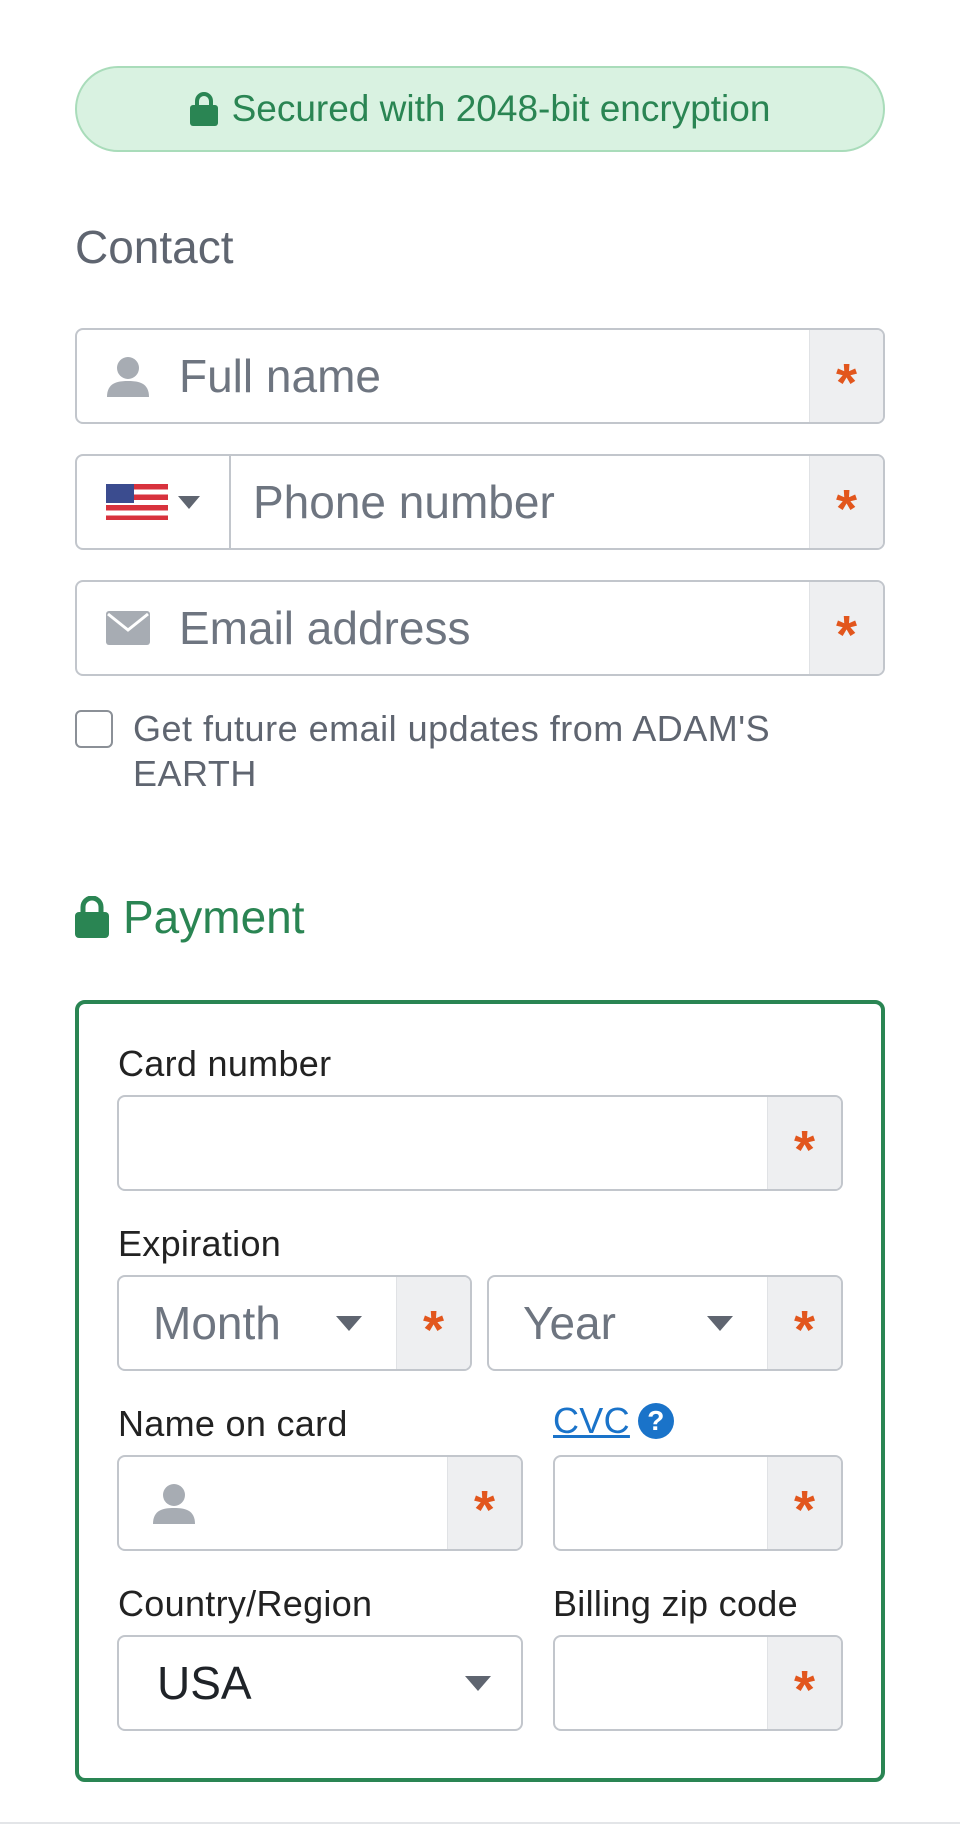 Image resolution: width=960 pixels, height=1833 pixels. I want to click on billing-zip-field: *, so click(698, 1683).